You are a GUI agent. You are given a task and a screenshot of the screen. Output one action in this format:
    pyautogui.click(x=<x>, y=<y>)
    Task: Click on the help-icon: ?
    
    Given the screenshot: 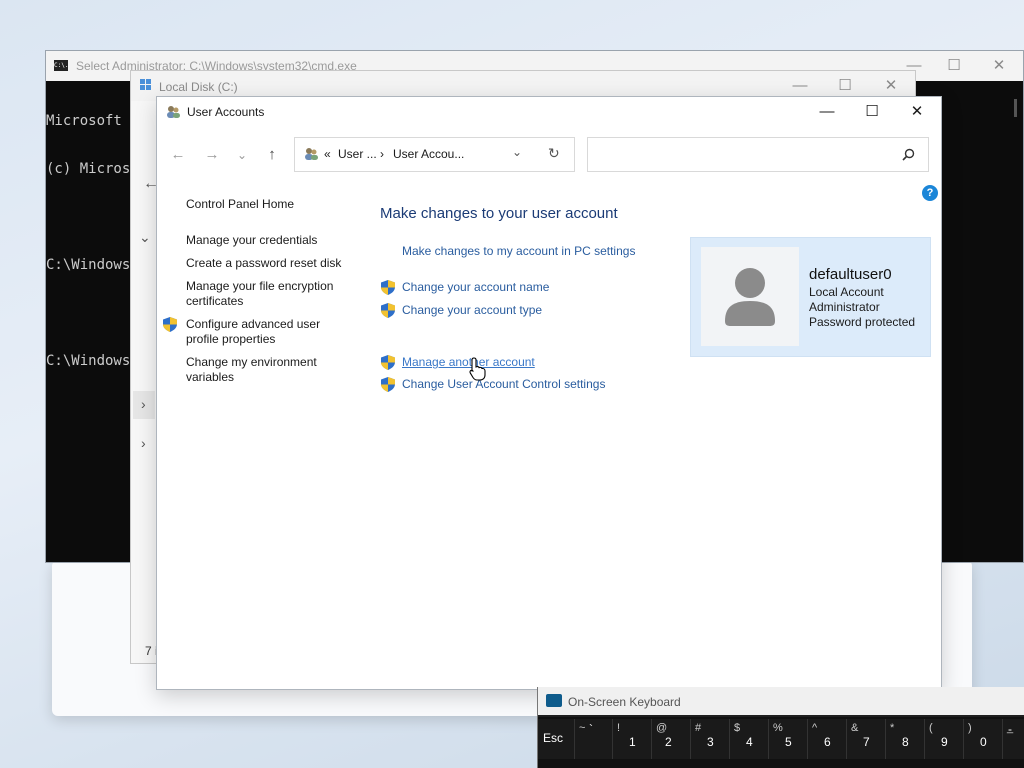 What is the action you would take?
    pyautogui.click(x=930, y=193)
    